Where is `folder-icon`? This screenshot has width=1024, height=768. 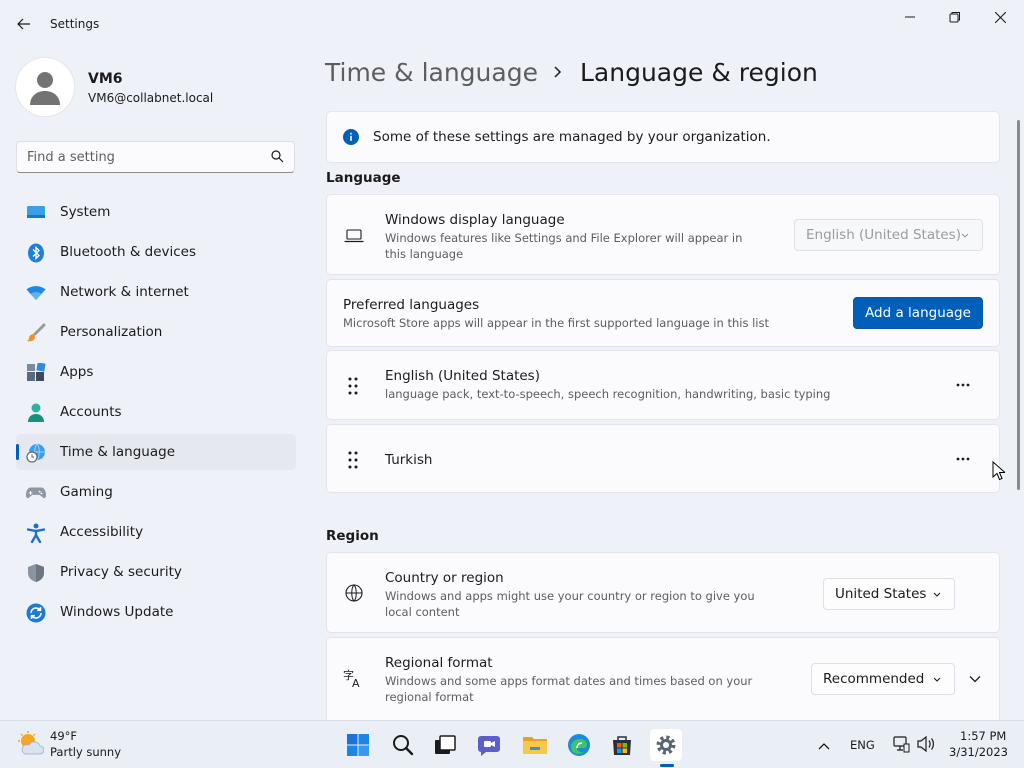
folder-icon is located at coordinates (535, 745).